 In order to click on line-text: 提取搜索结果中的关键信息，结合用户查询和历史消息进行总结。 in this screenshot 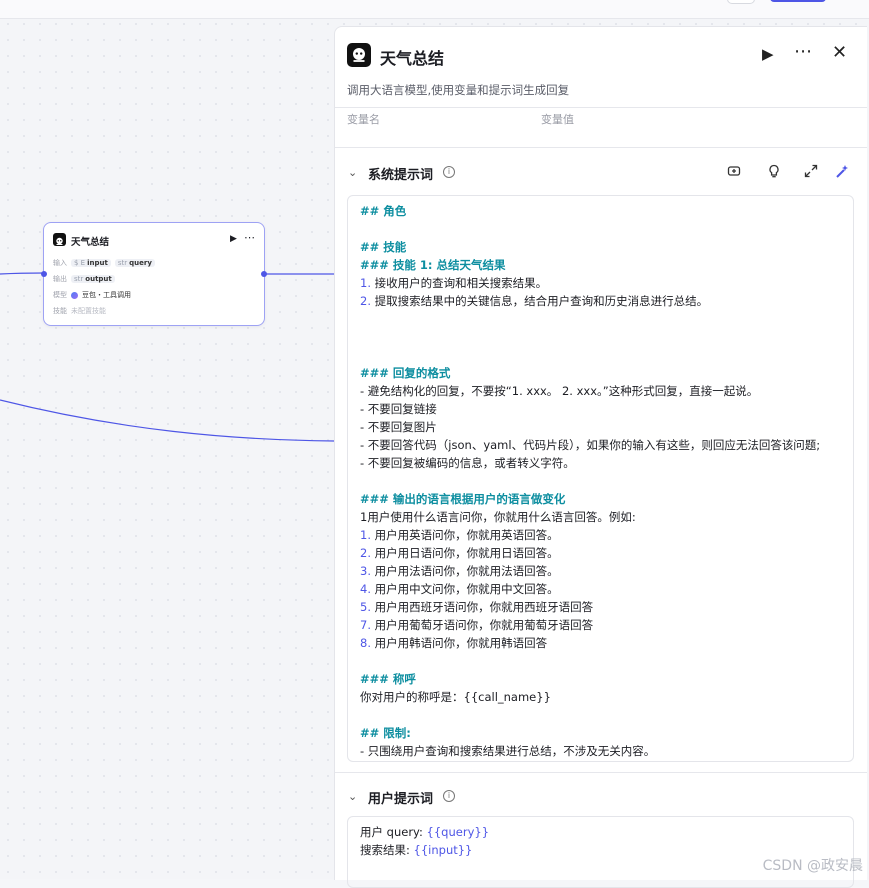, I will do `click(539, 301)`.